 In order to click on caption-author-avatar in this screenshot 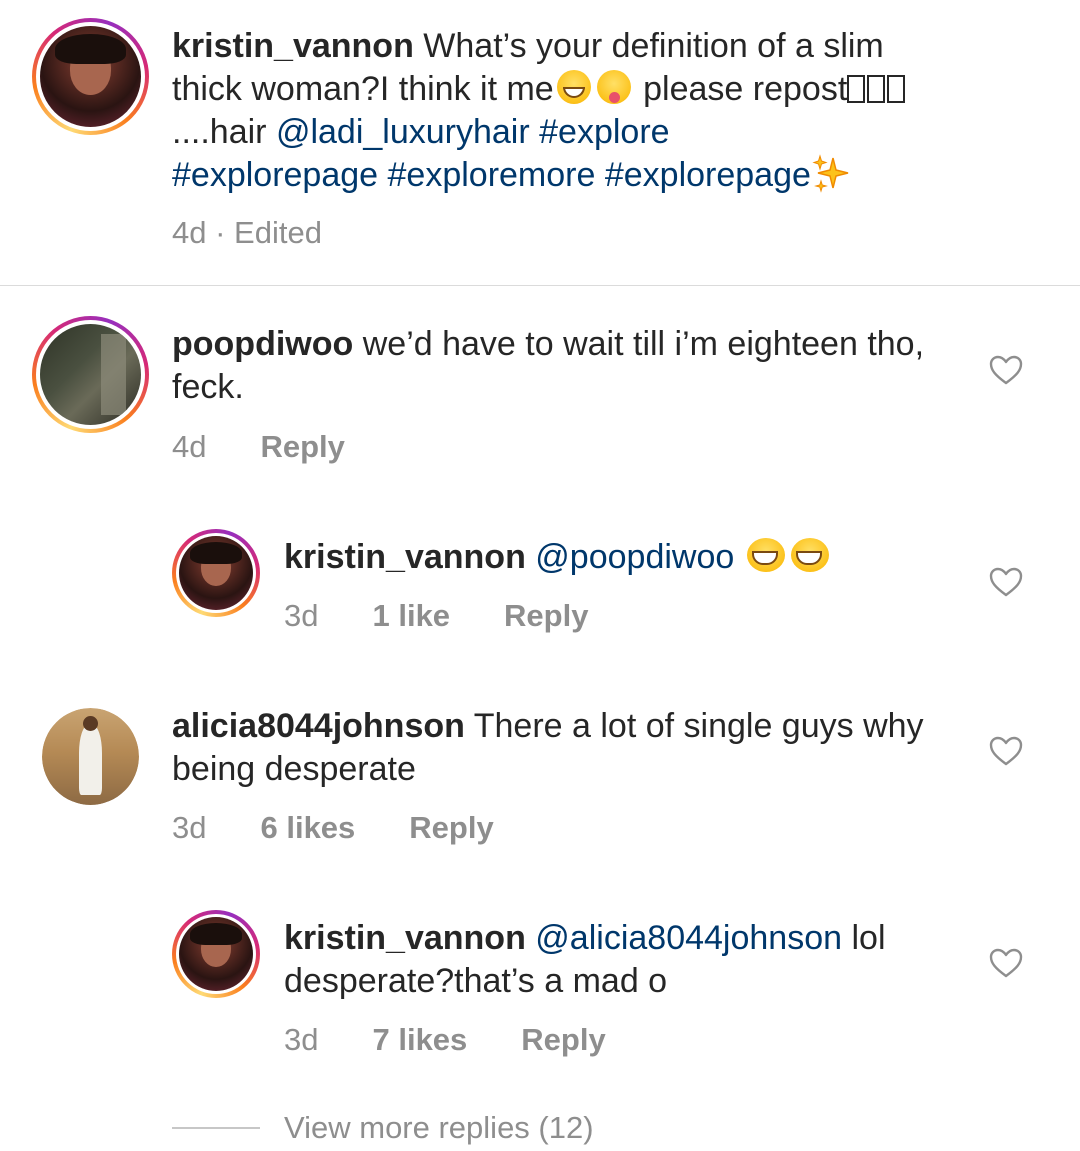, I will do `click(90, 76)`.